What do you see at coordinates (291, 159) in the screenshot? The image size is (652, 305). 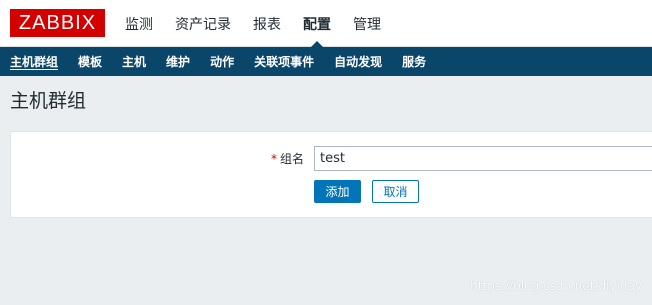 I see `group-name-label-text: 组名` at bounding box center [291, 159].